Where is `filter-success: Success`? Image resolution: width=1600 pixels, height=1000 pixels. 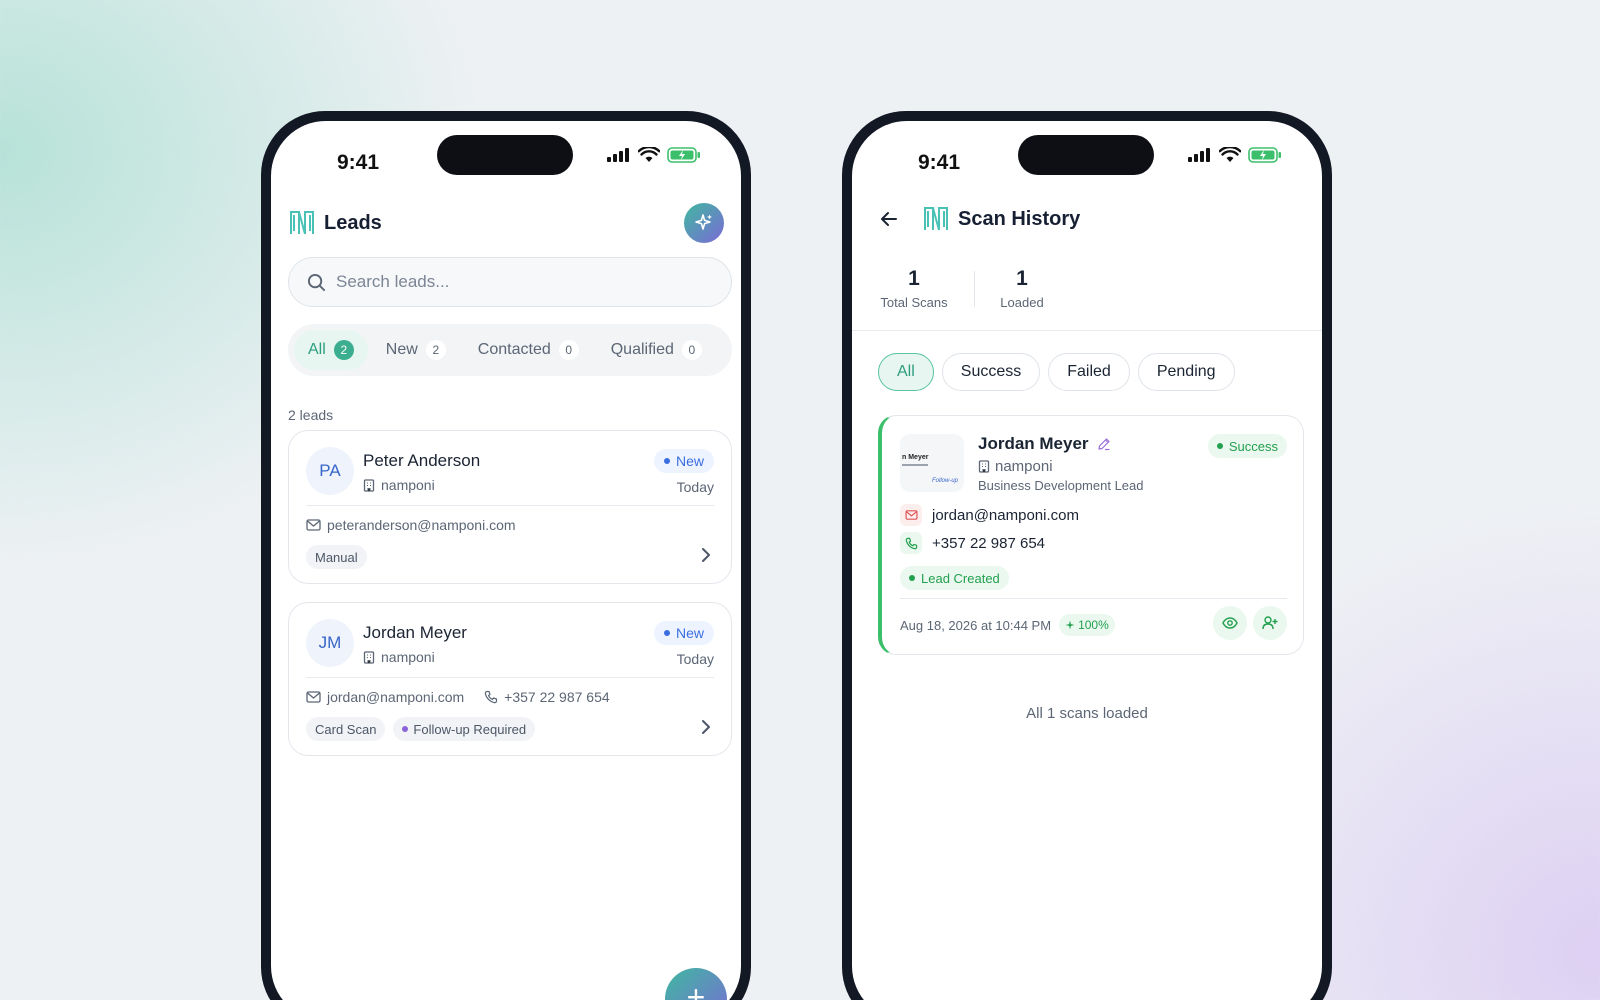 filter-success: Success is located at coordinates (991, 372).